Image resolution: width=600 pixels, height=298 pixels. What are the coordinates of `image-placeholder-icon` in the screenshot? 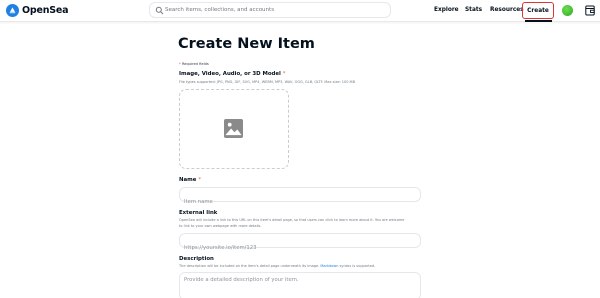 It's located at (233, 128).